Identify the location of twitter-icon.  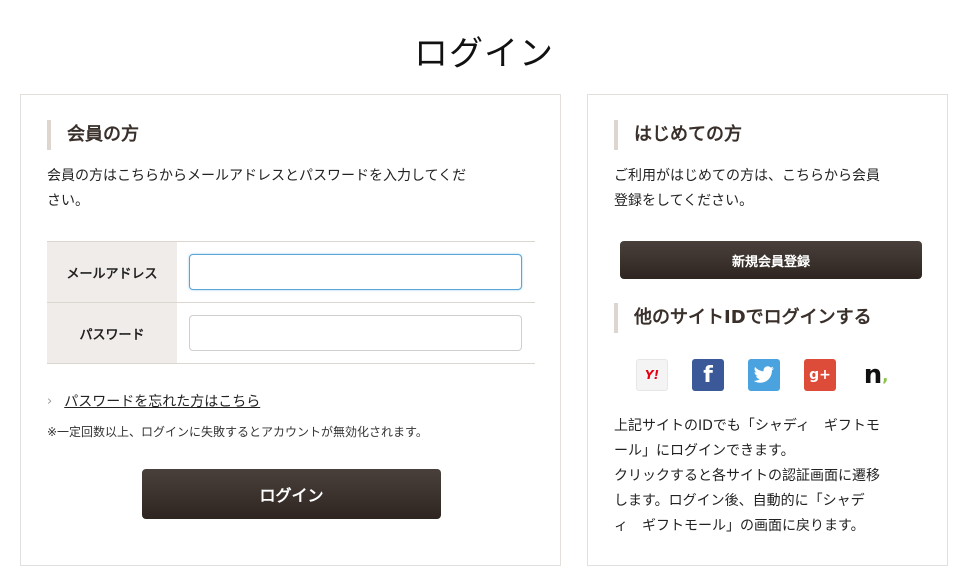
(764, 375).